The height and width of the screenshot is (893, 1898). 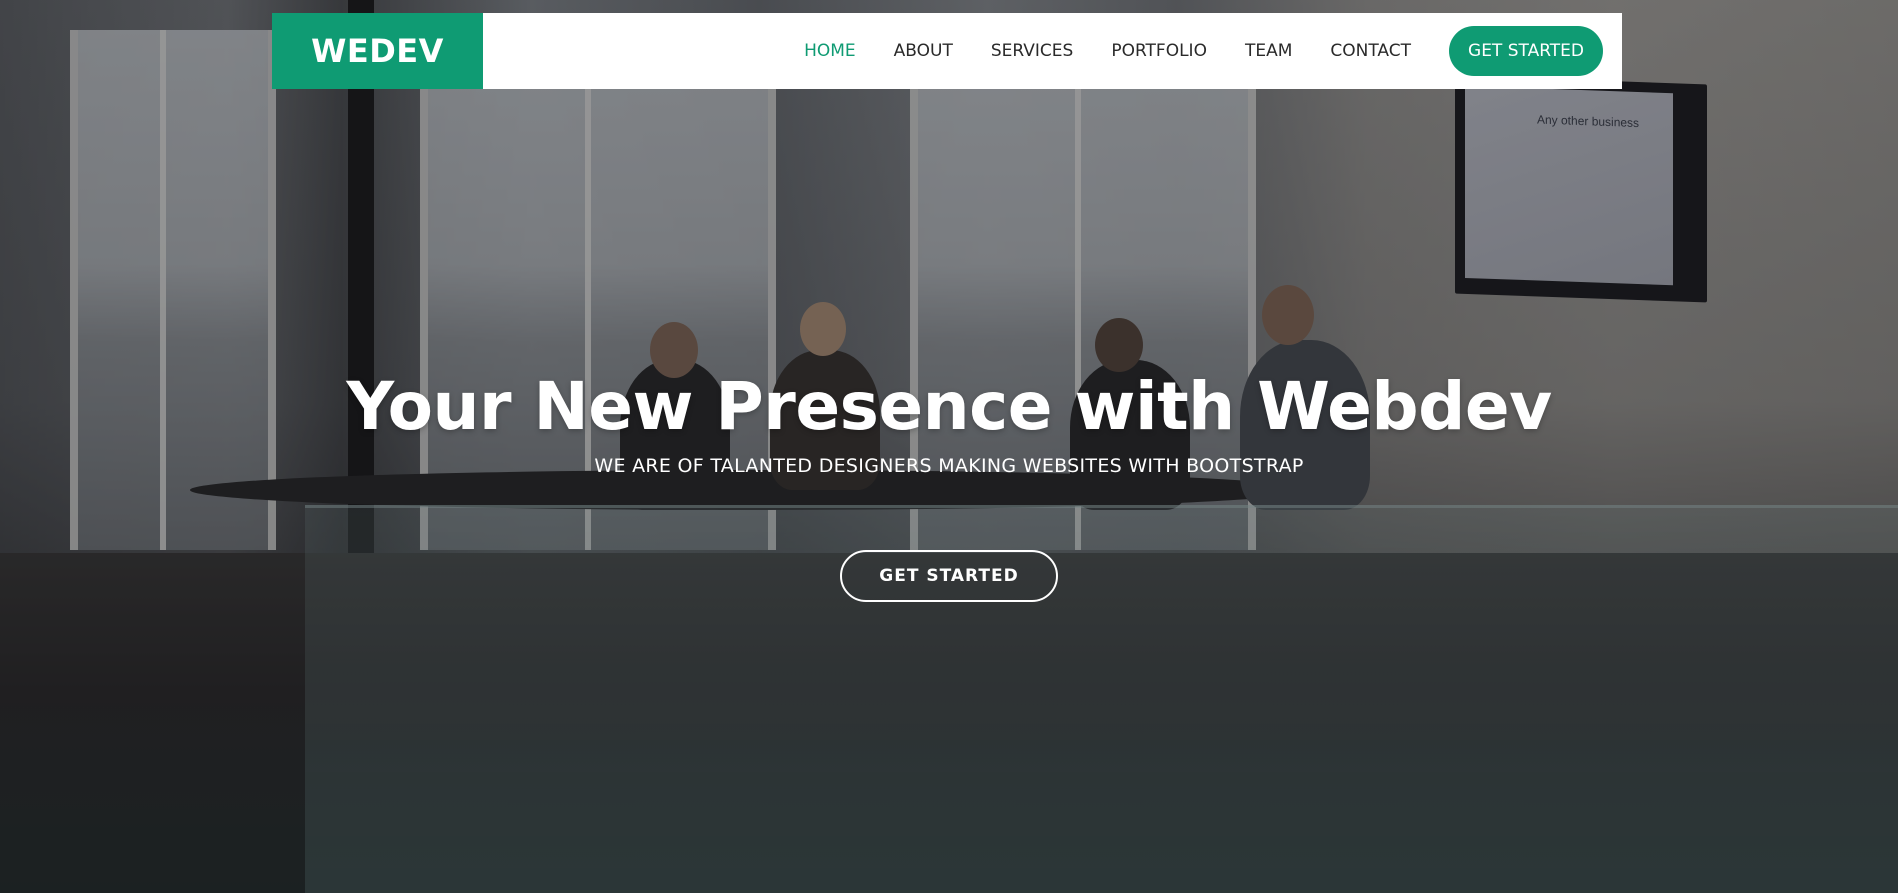 I want to click on nav-item-portfolio: PORTFOLIO, so click(x=1159, y=51).